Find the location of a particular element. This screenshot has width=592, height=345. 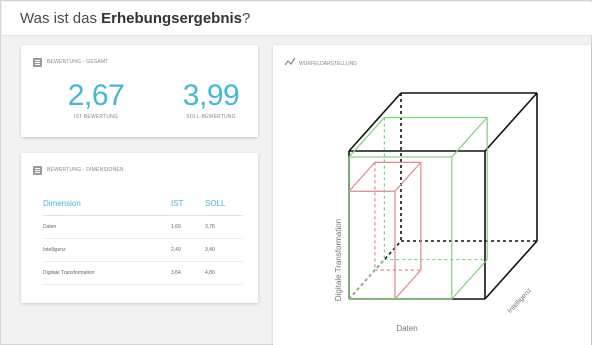

axis-label-digitale-transformation: Digitale Transformation is located at coordinates (338, 260).